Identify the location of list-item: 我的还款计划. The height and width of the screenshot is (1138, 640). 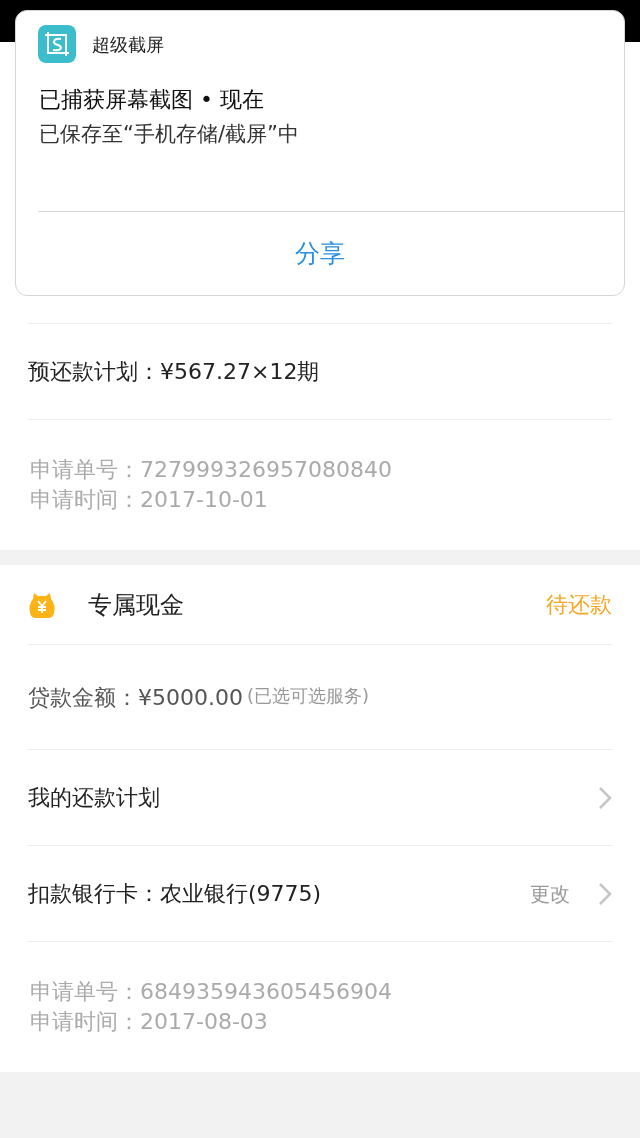
(320, 798).